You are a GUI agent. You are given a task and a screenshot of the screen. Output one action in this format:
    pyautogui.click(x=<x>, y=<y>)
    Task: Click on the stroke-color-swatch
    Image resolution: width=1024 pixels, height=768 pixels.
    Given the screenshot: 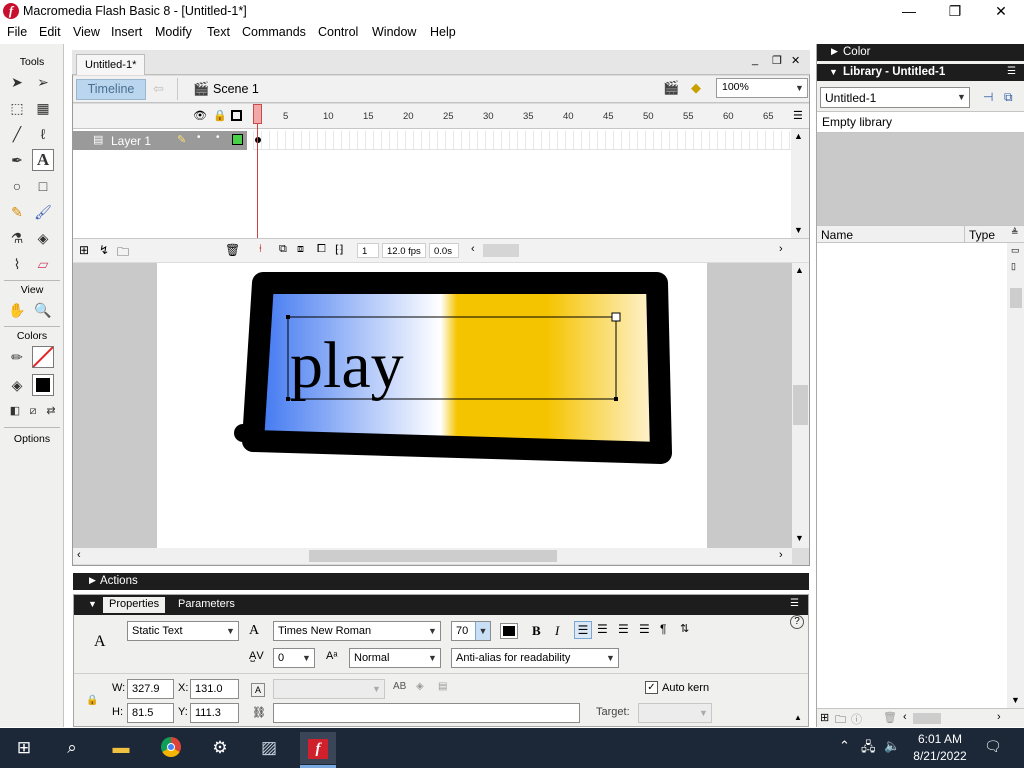 What is the action you would take?
    pyautogui.click(x=43, y=357)
    